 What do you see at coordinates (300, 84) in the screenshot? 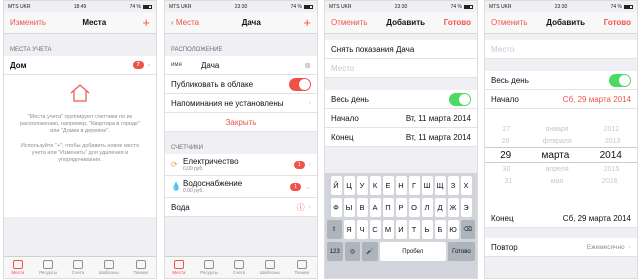
I see `publish-toggle` at bounding box center [300, 84].